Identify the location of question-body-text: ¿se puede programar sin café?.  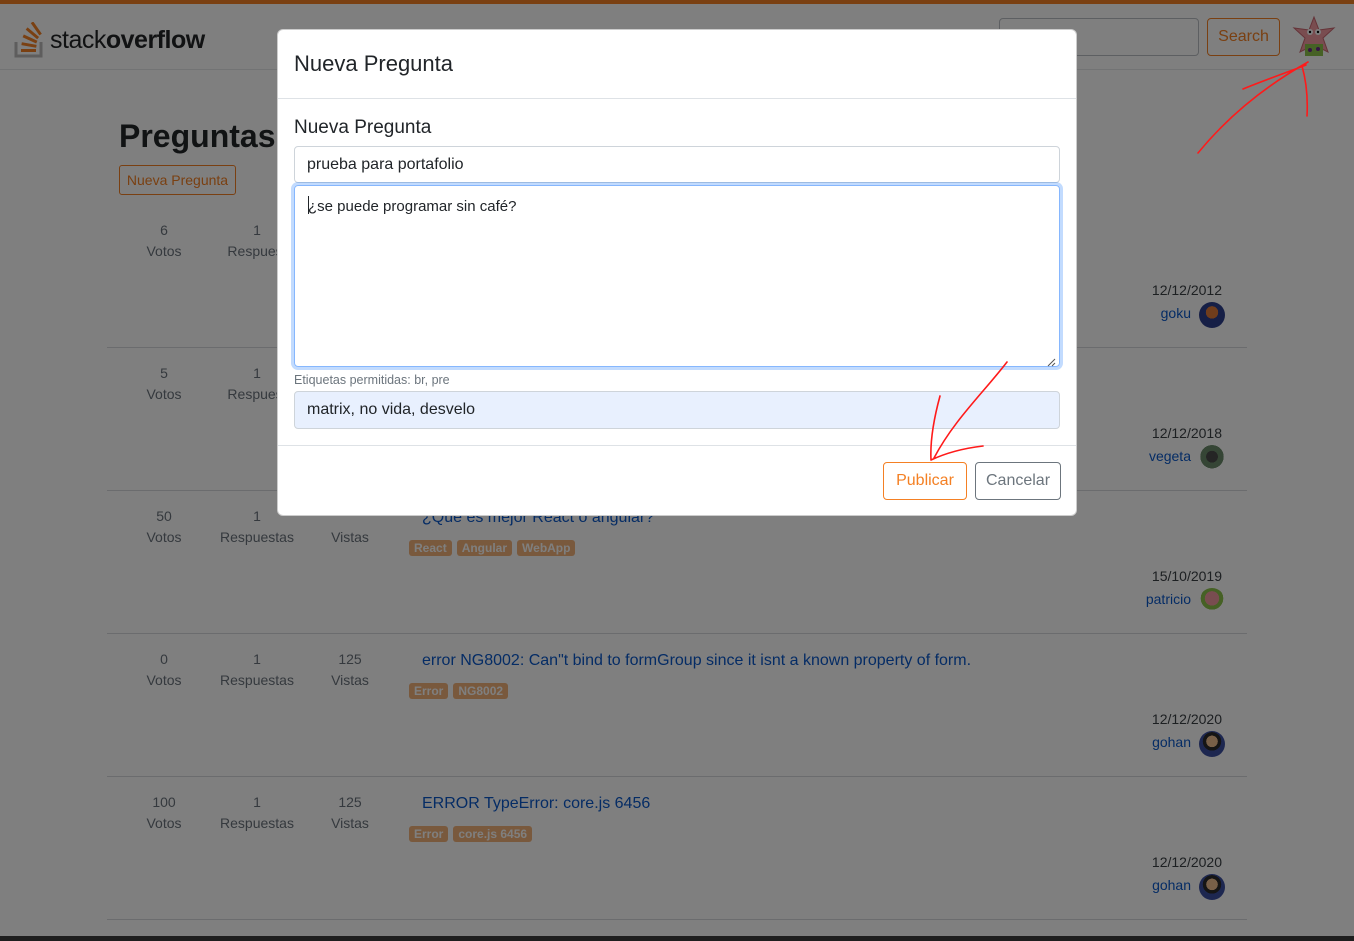
(412, 206).